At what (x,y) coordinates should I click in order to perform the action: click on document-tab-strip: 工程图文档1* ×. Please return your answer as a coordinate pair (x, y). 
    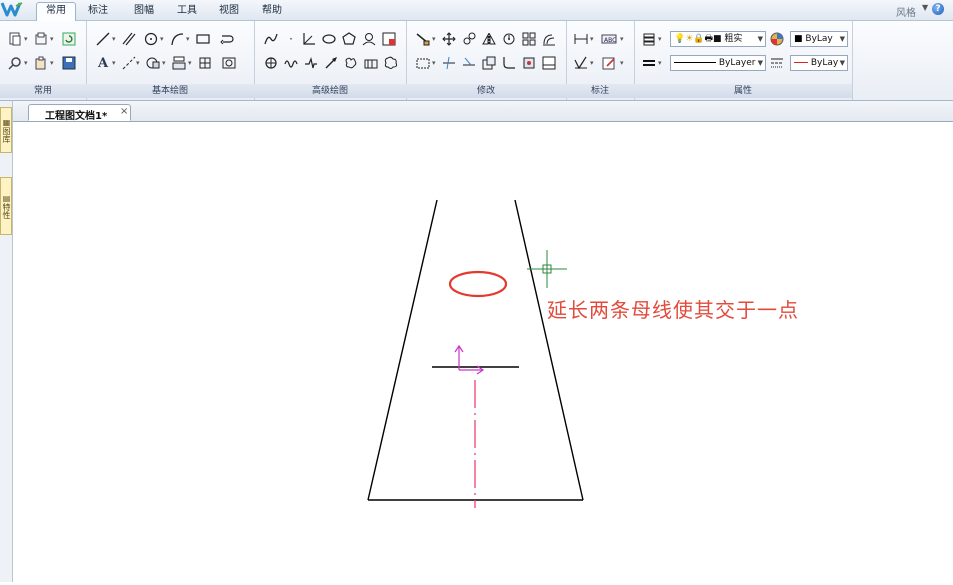
    Looking at the image, I should click on (476, 111).